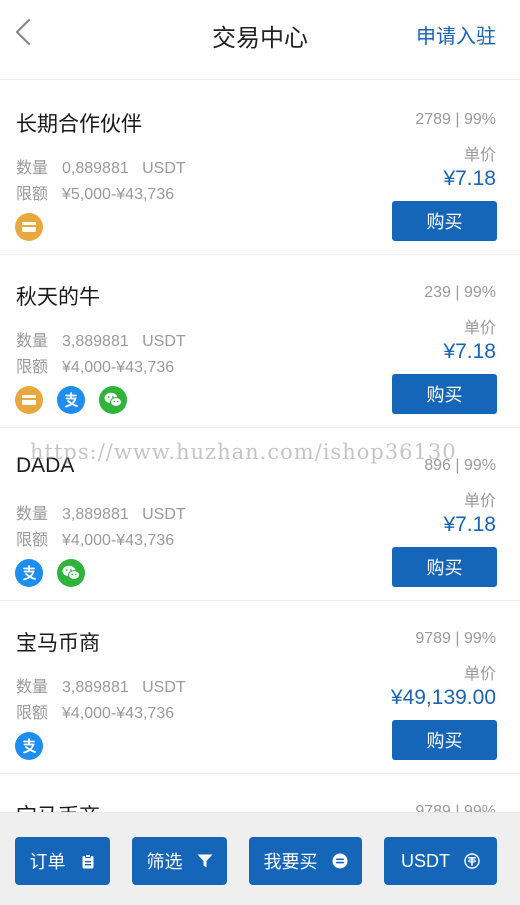  I want to click on merchant-name: DADA, so click(45, 465).